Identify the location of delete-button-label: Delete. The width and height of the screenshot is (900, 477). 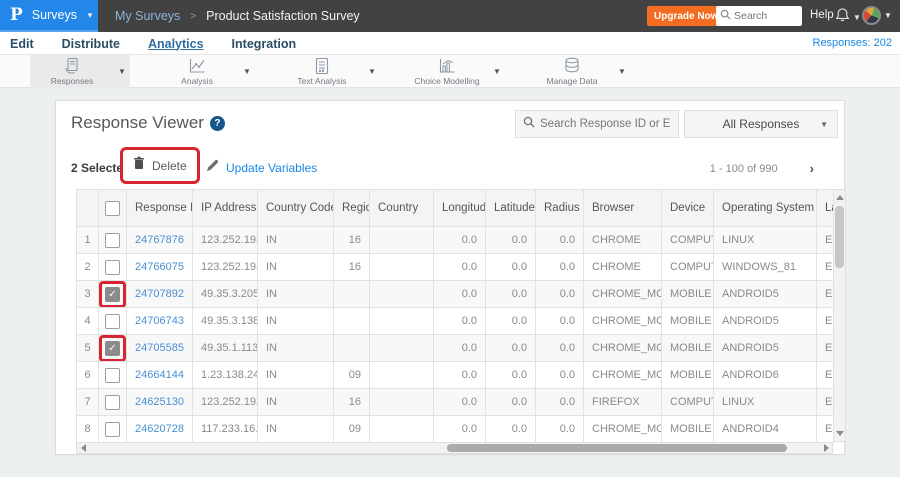
(169, 165).